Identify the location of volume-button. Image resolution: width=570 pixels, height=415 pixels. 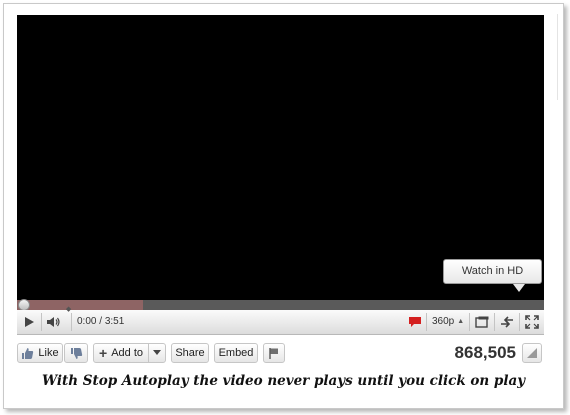
(54, 322).